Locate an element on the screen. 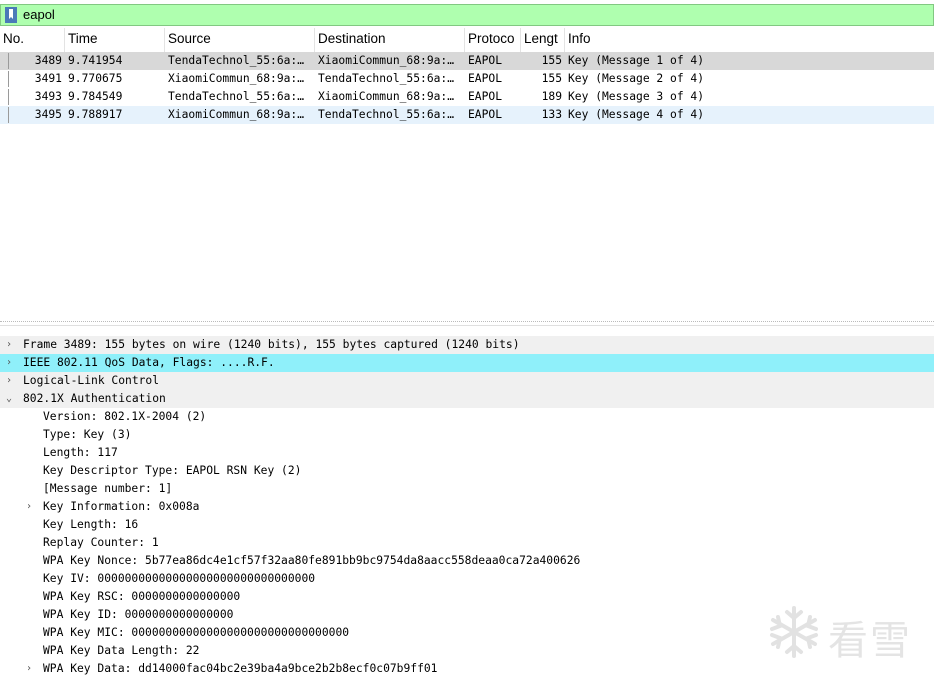  tree-field-key-length: Key Length: 16 is located at coordinates (467, 525).